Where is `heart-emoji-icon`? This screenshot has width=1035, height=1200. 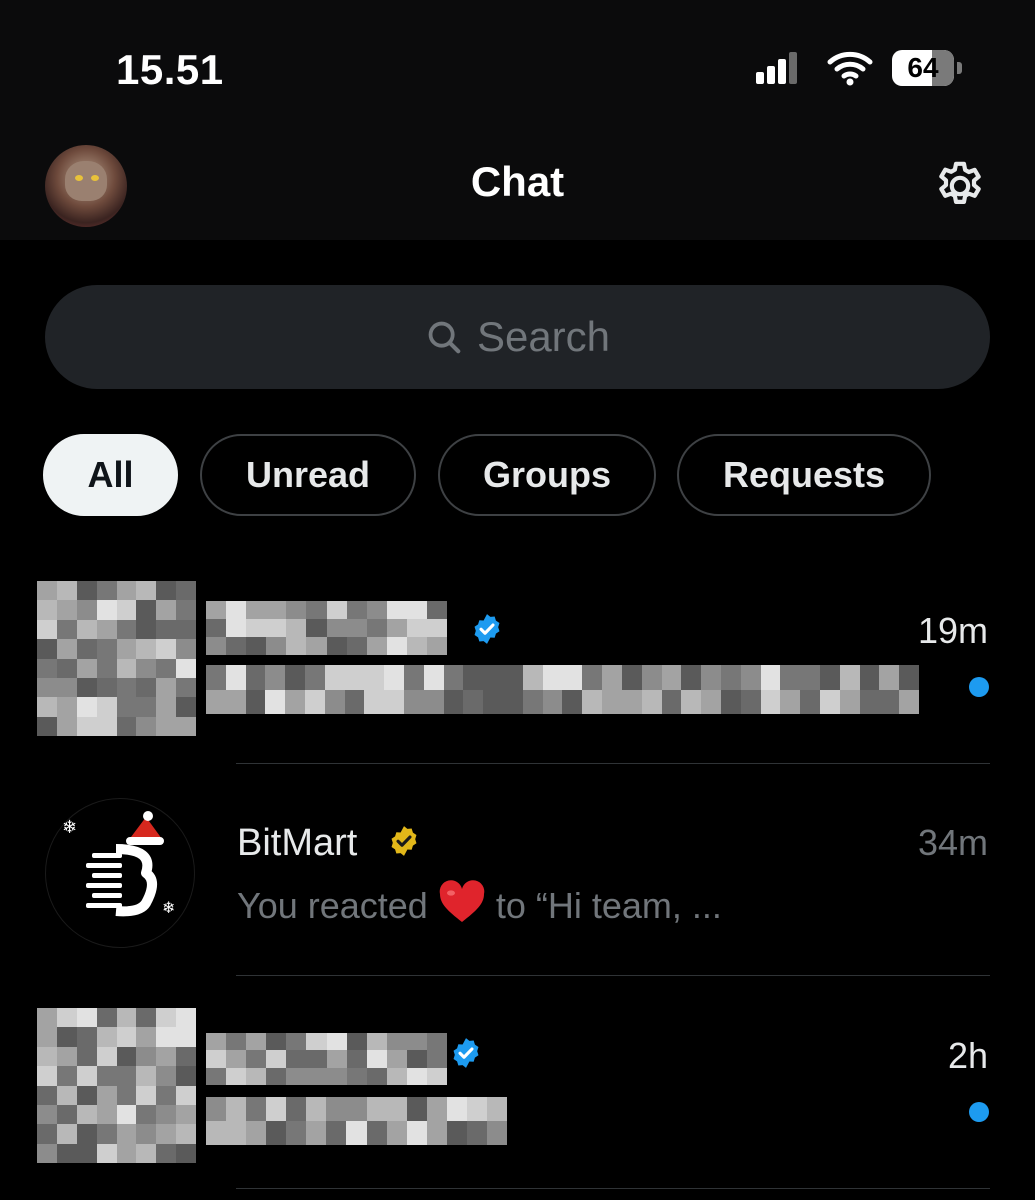
heart-emoji-icon is located at coordinates (462, 901).